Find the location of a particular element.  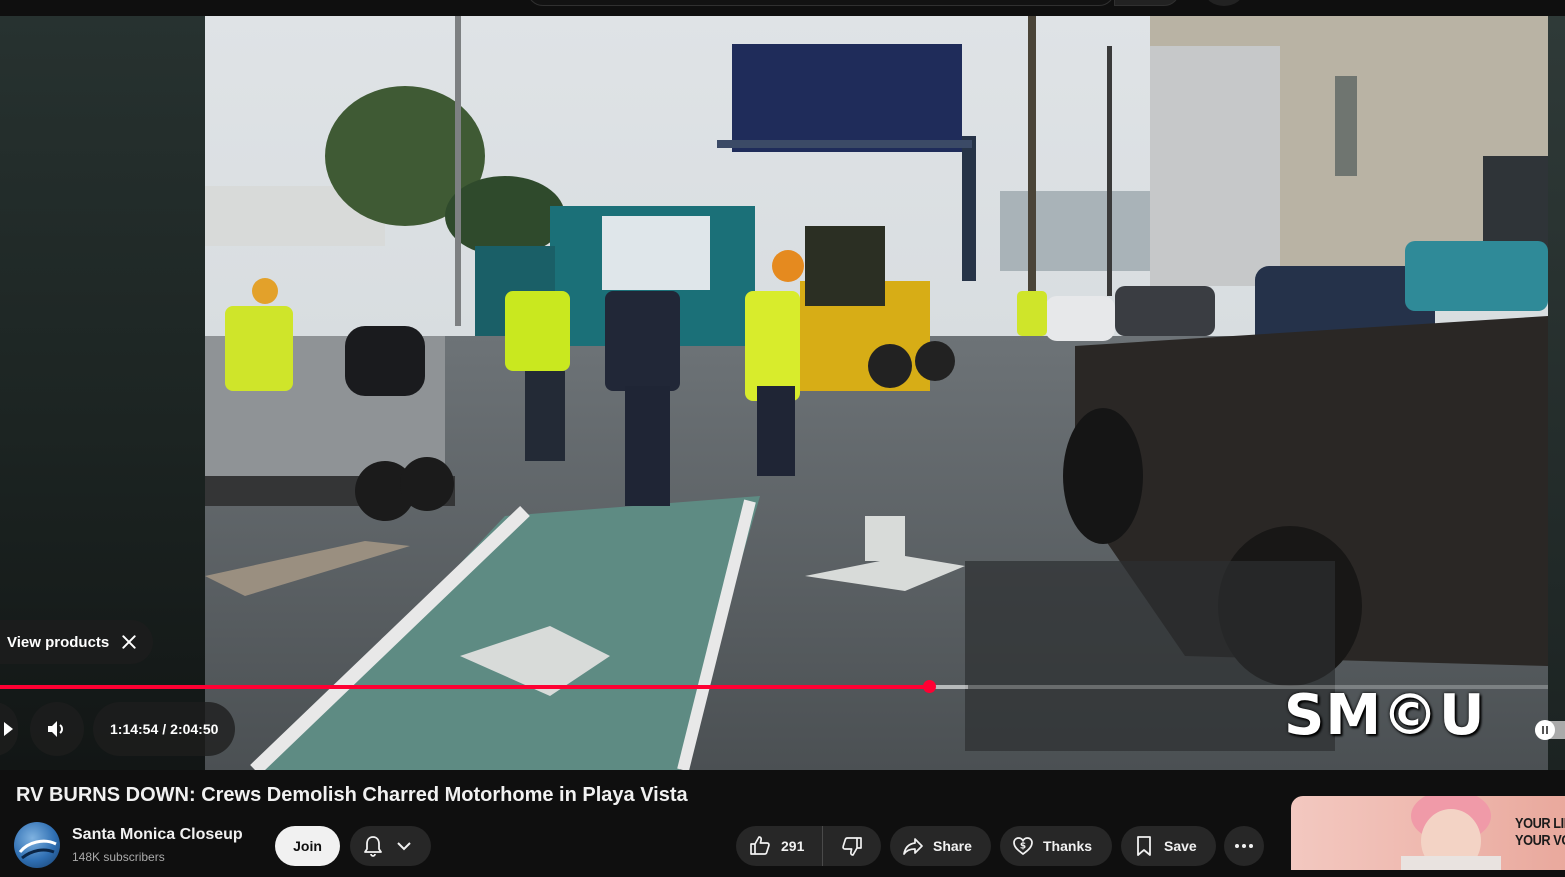

channel-watermark: SM©U is located at coordinates (1385, 715).